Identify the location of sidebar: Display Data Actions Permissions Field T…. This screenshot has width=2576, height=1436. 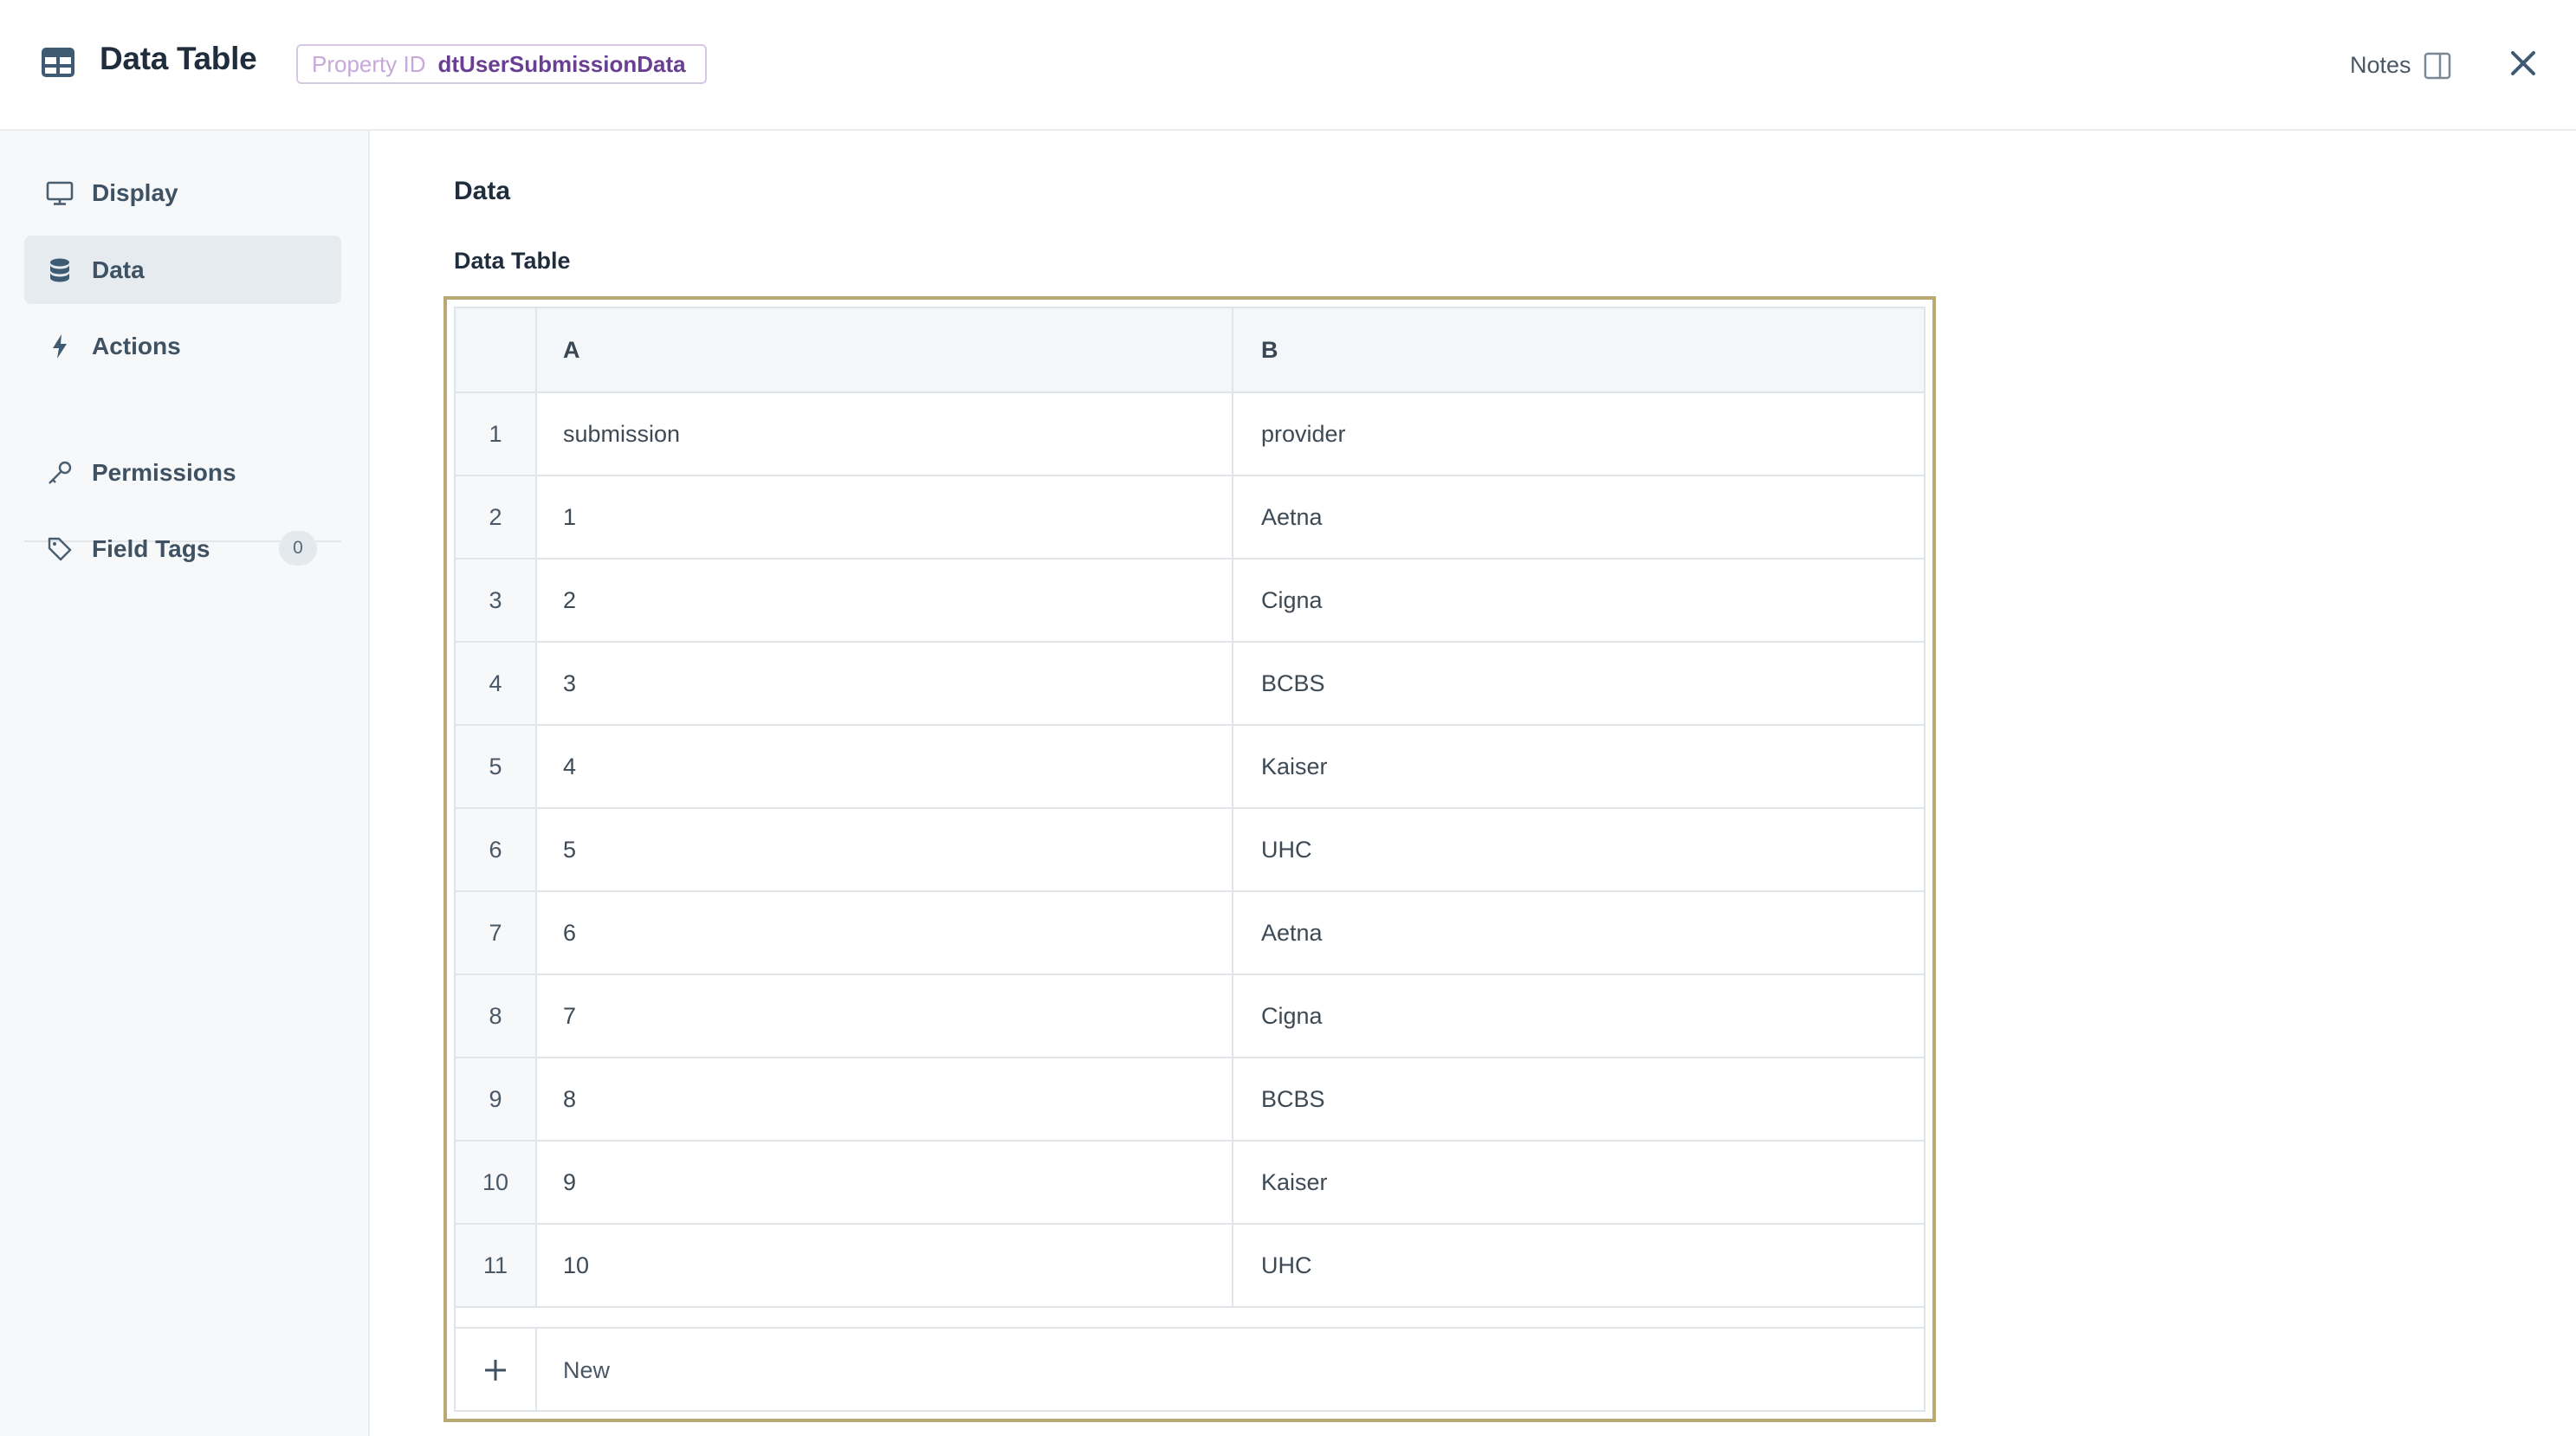
(185, 784).